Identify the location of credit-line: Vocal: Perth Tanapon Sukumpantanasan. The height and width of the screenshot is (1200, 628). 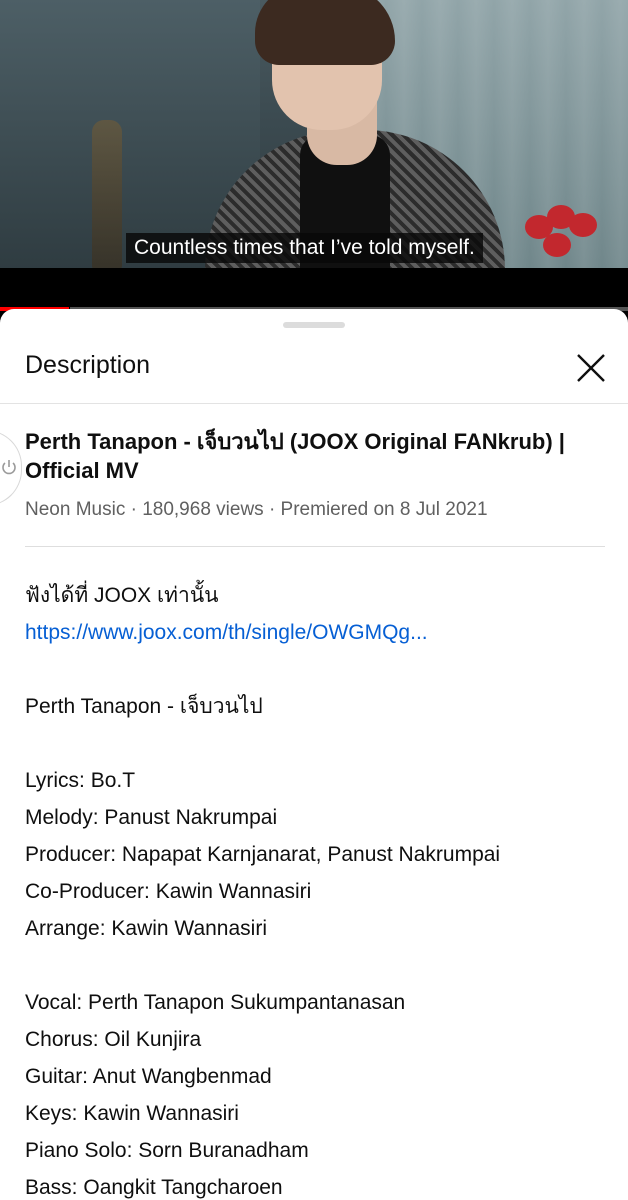
(215, 1002).